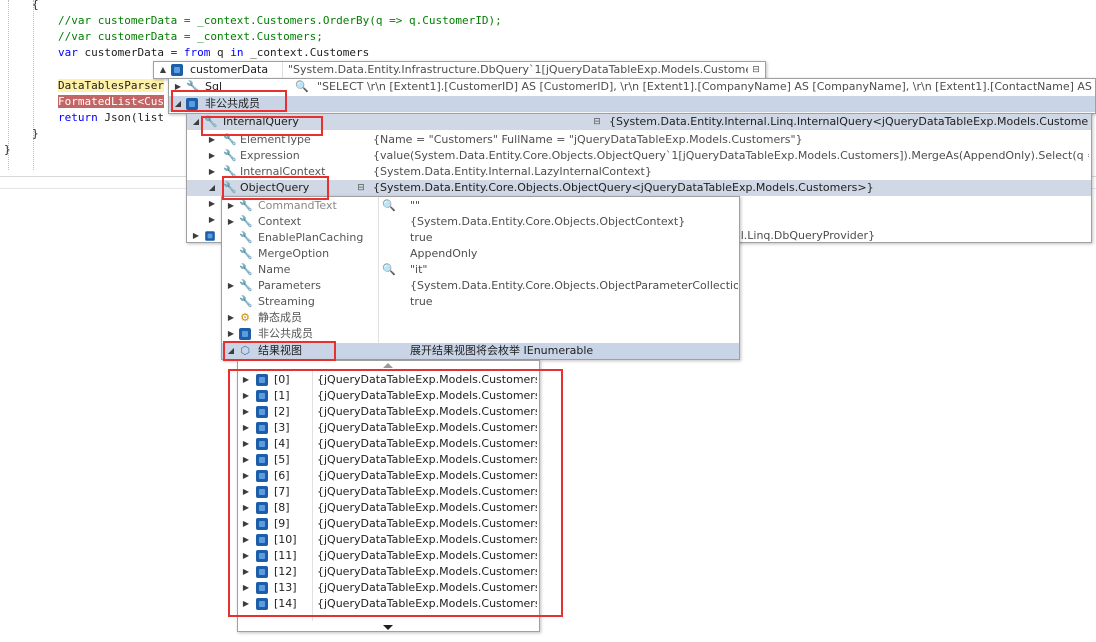 Image resolution: width=1096 pixels, height=642 pixels. What do you see at coordinates (480, 318) in the screenshot?
I see `datatip-row: ▶ ⚙ 静态成员` at bounding box center [480, 318].